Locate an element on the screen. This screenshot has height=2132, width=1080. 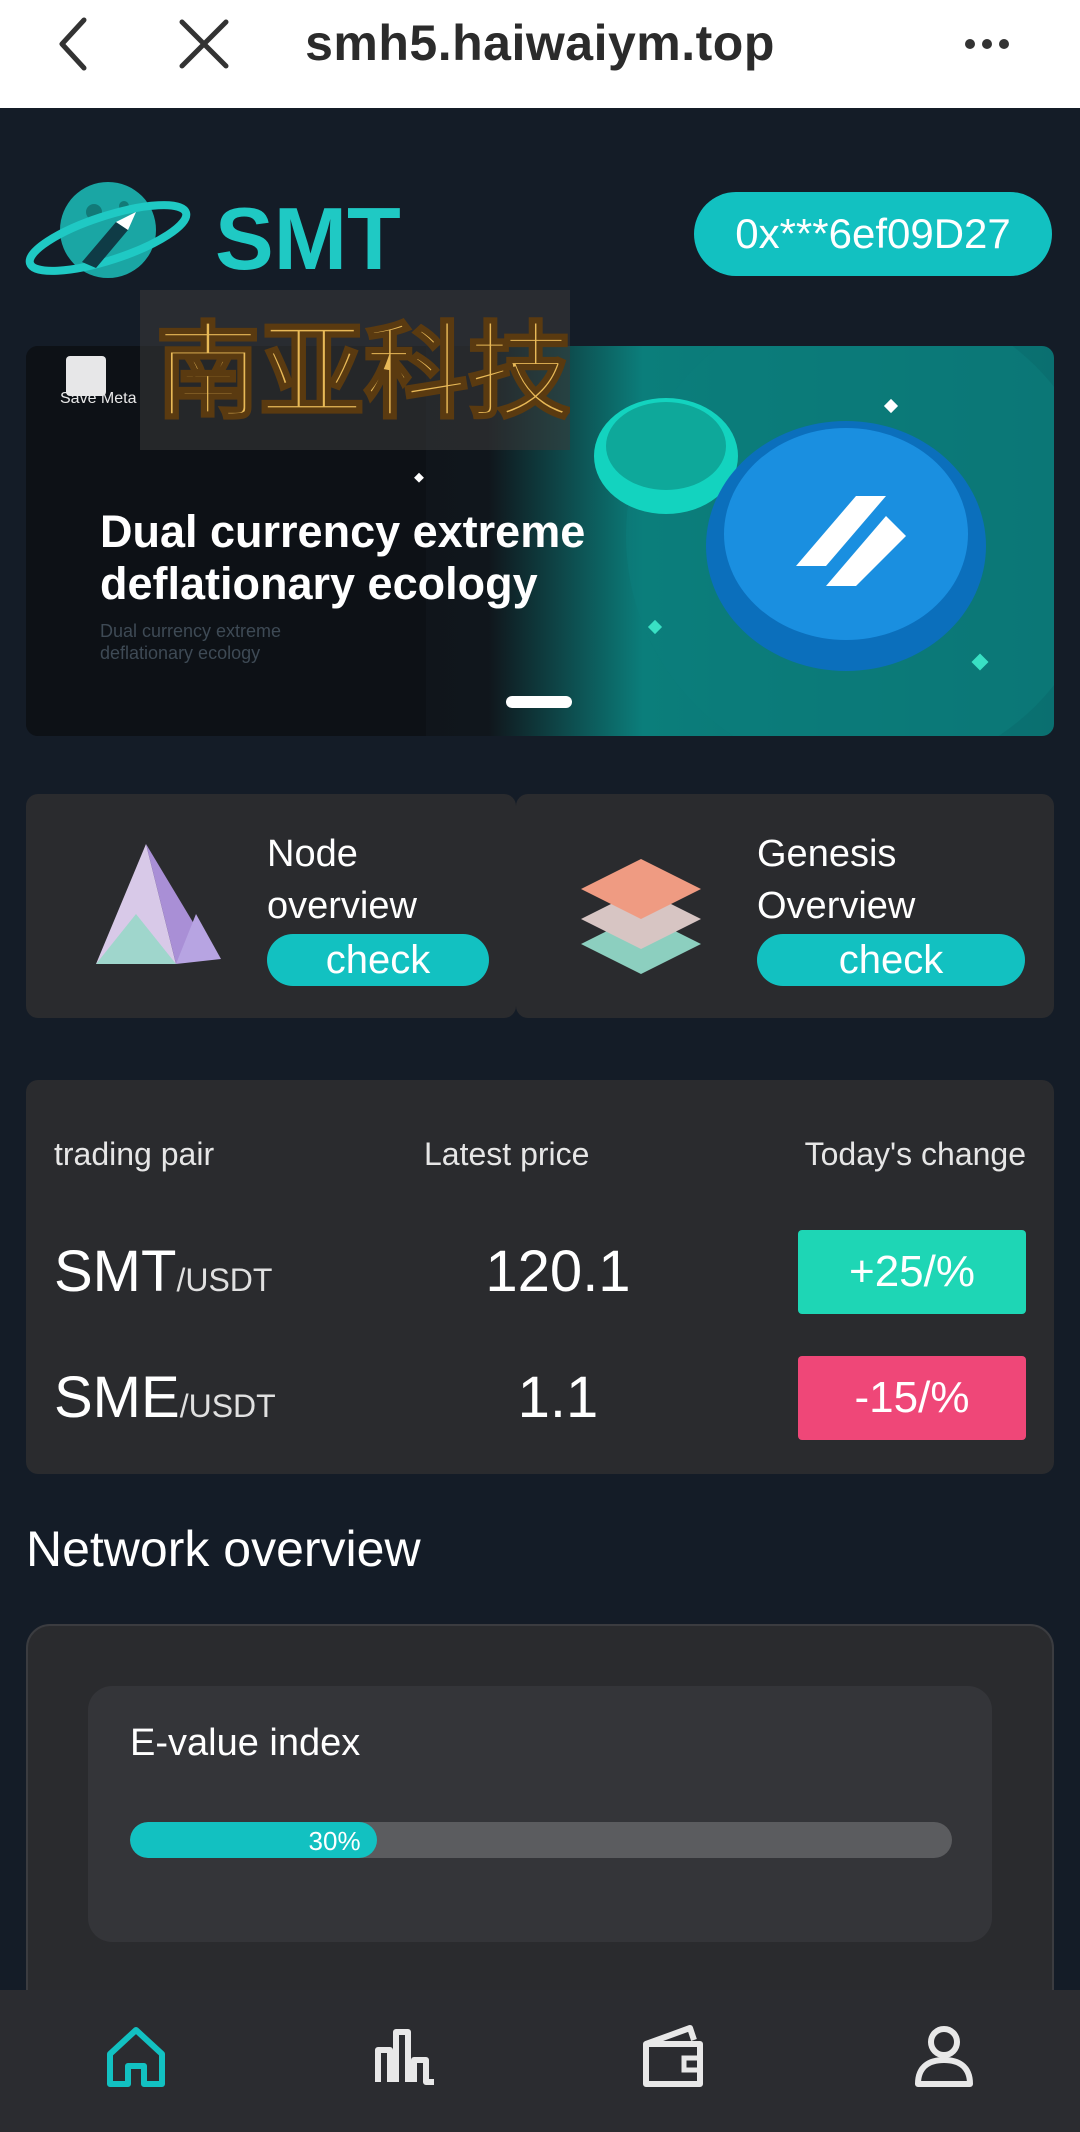
brand-title: SMT is located at coordinates (308, 238).